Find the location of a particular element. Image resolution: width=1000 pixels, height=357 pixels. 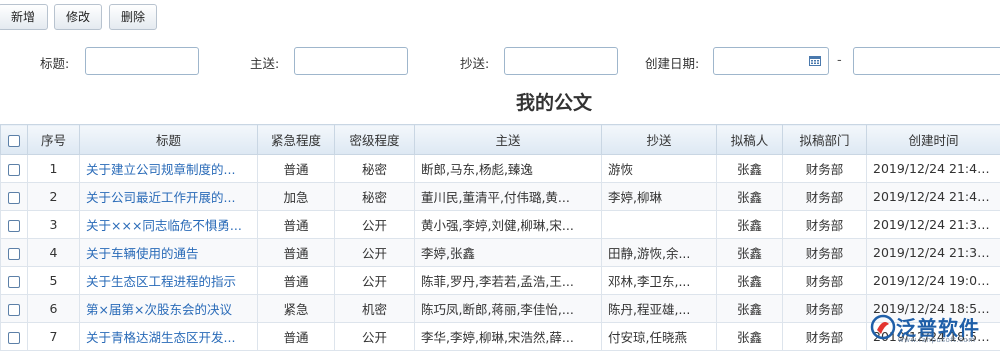

column-header: 密级程度 is located at coordinates (374, 139).